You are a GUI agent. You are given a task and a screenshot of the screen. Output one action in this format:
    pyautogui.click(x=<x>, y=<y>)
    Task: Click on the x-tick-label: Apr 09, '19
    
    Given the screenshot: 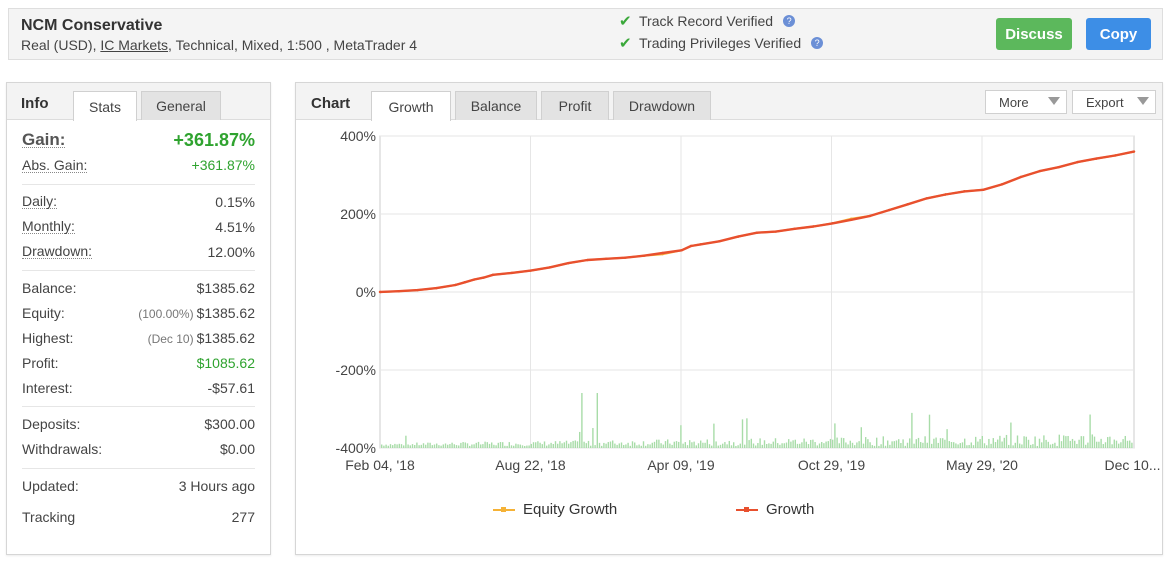 What is the action you would take?
    pyautogui.click(x=680, y=465)
    